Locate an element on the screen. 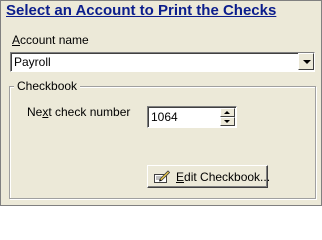  account-select-value: Payroll is located at coordinates (32, 62).